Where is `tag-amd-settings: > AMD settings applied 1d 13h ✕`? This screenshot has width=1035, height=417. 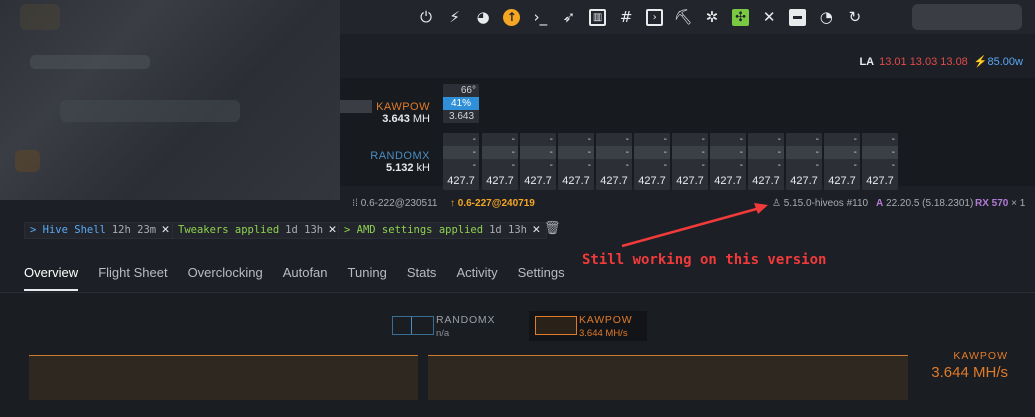 tag-amd-settings: > AMD settings applied 1d 13h ✕ is located at coordinates (442, 230).